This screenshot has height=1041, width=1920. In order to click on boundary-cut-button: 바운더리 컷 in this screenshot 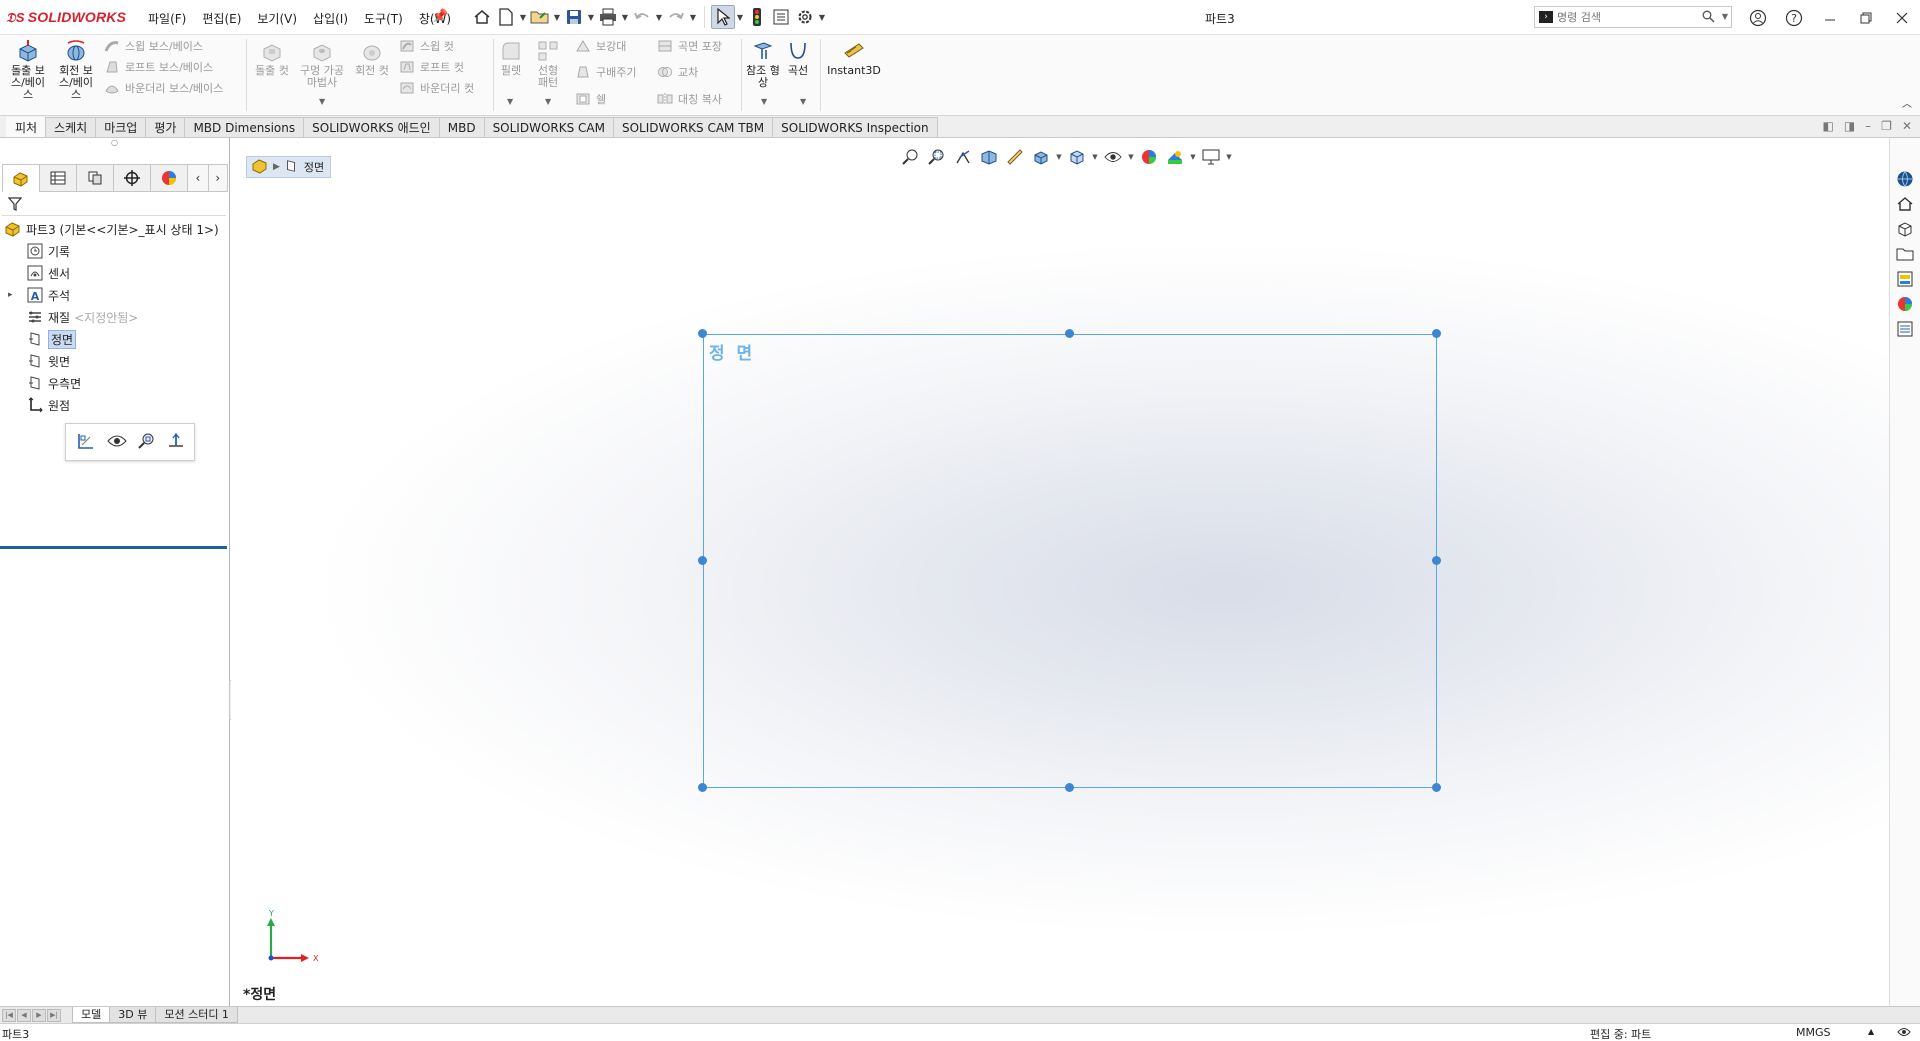, I will do `click(436, 88)`.